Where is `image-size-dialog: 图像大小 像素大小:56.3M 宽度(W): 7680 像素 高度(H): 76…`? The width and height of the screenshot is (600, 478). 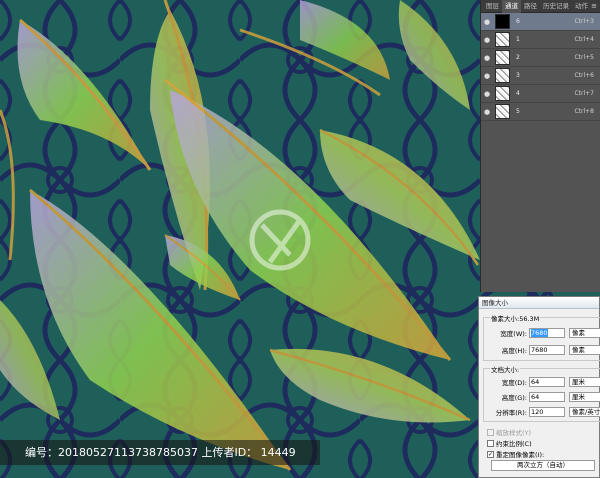
image-size-dialog: 图像大小 像素大小:56.3M 宽度(W): 7680 像素 高度(H): 76… is located at coordinates (539, 387).